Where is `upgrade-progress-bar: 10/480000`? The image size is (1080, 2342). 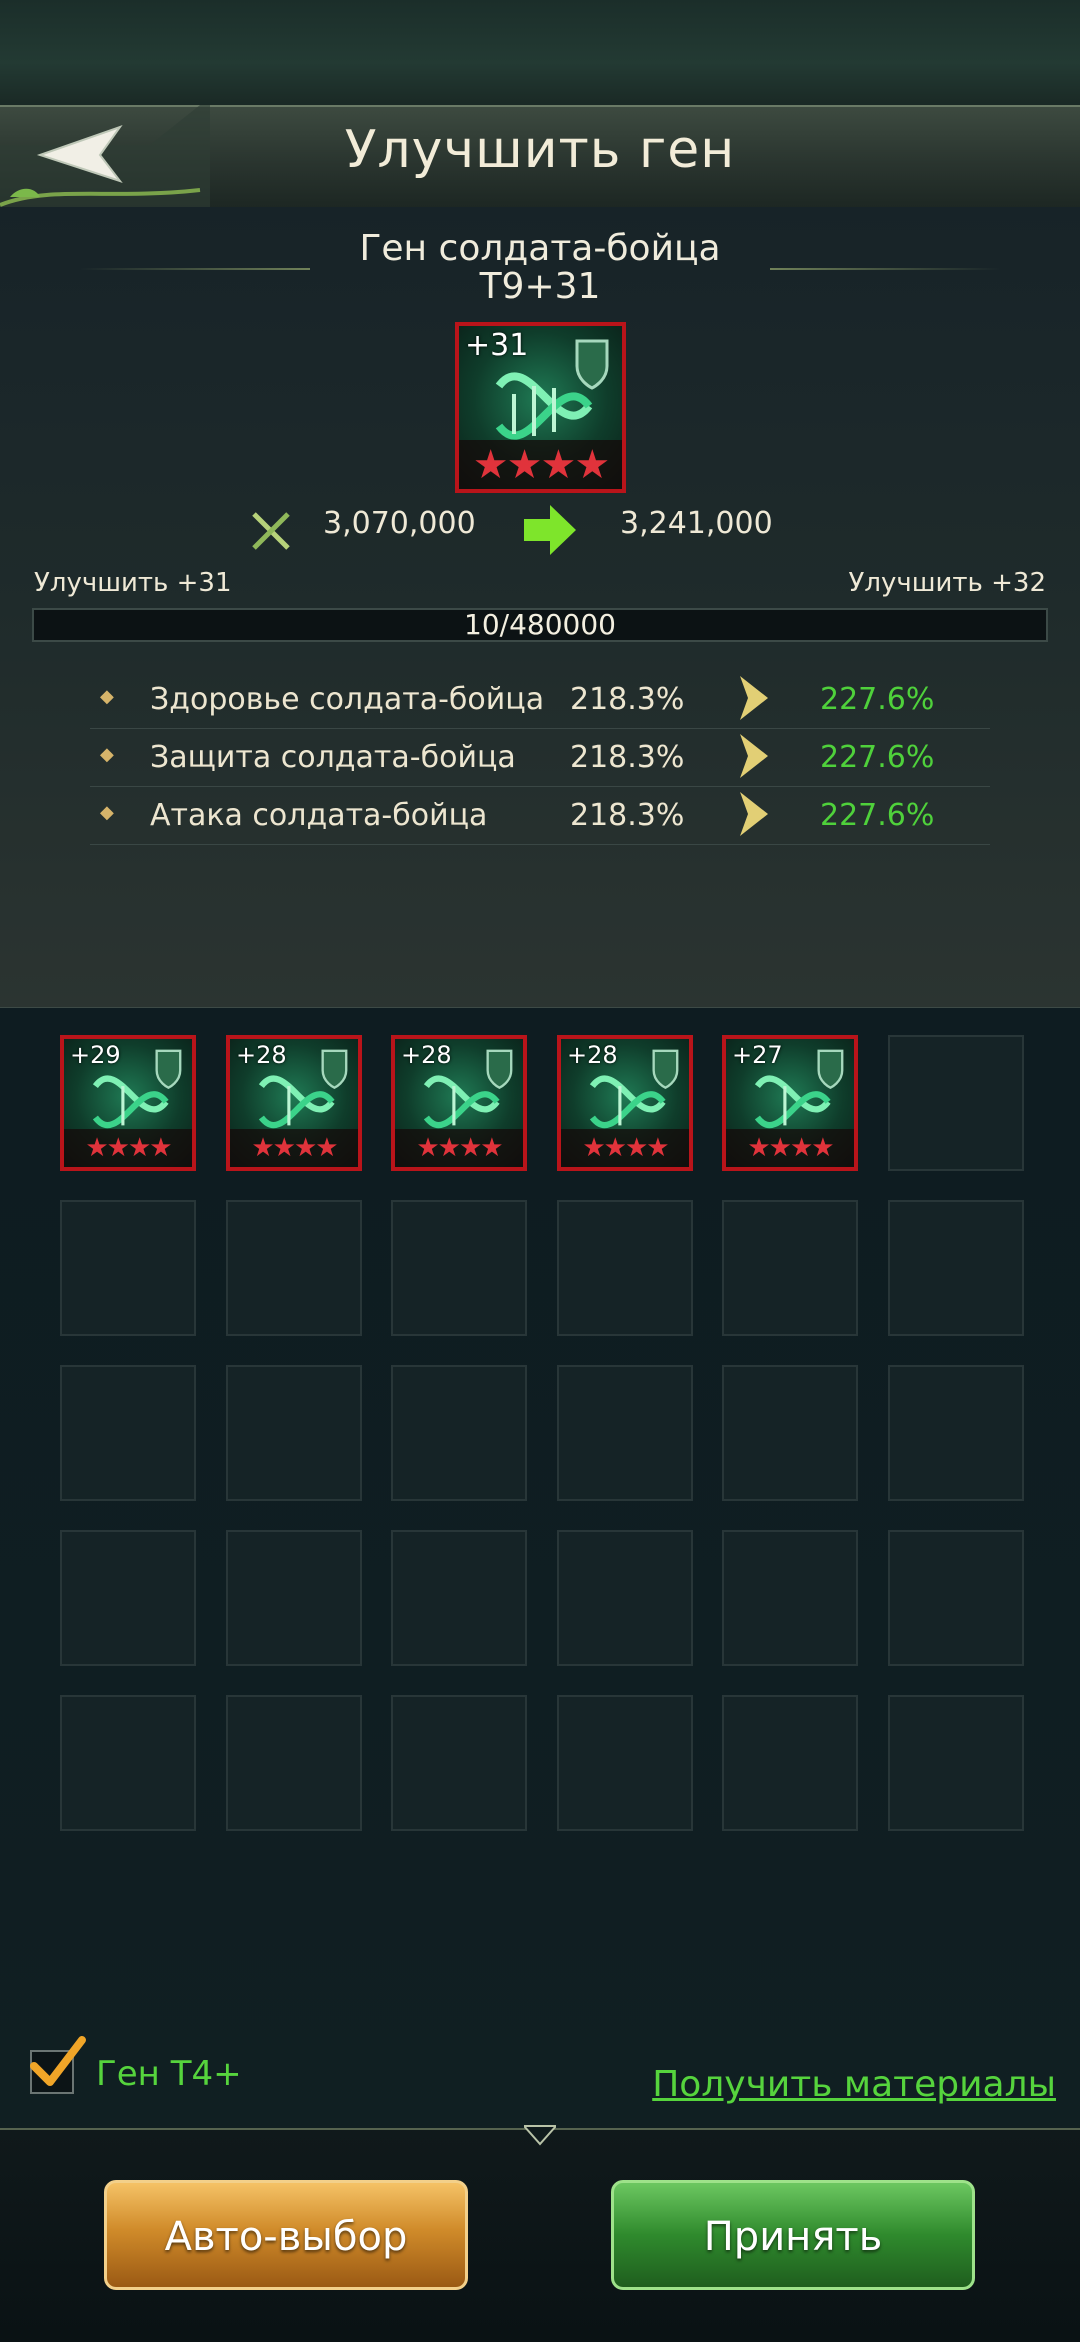
upgrade-progress-bar: 10/480000 is located at coordinates (540, 625).